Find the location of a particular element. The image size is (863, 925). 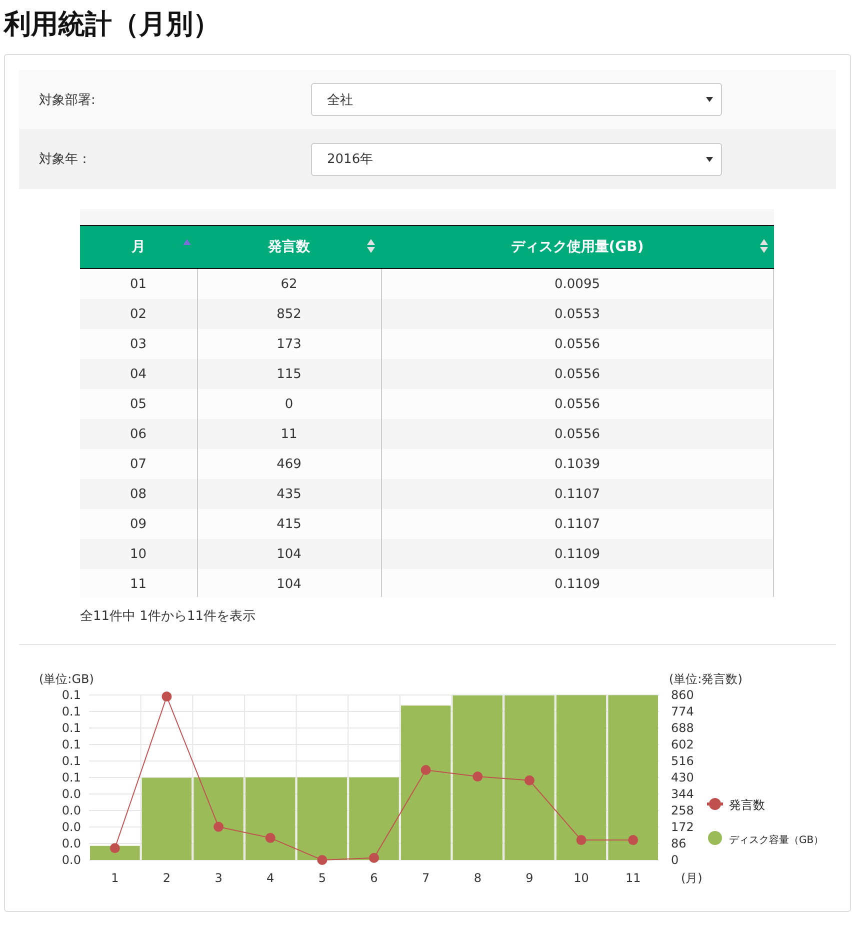

table-cell: 0.0095 is located at coordinates (577, 283).